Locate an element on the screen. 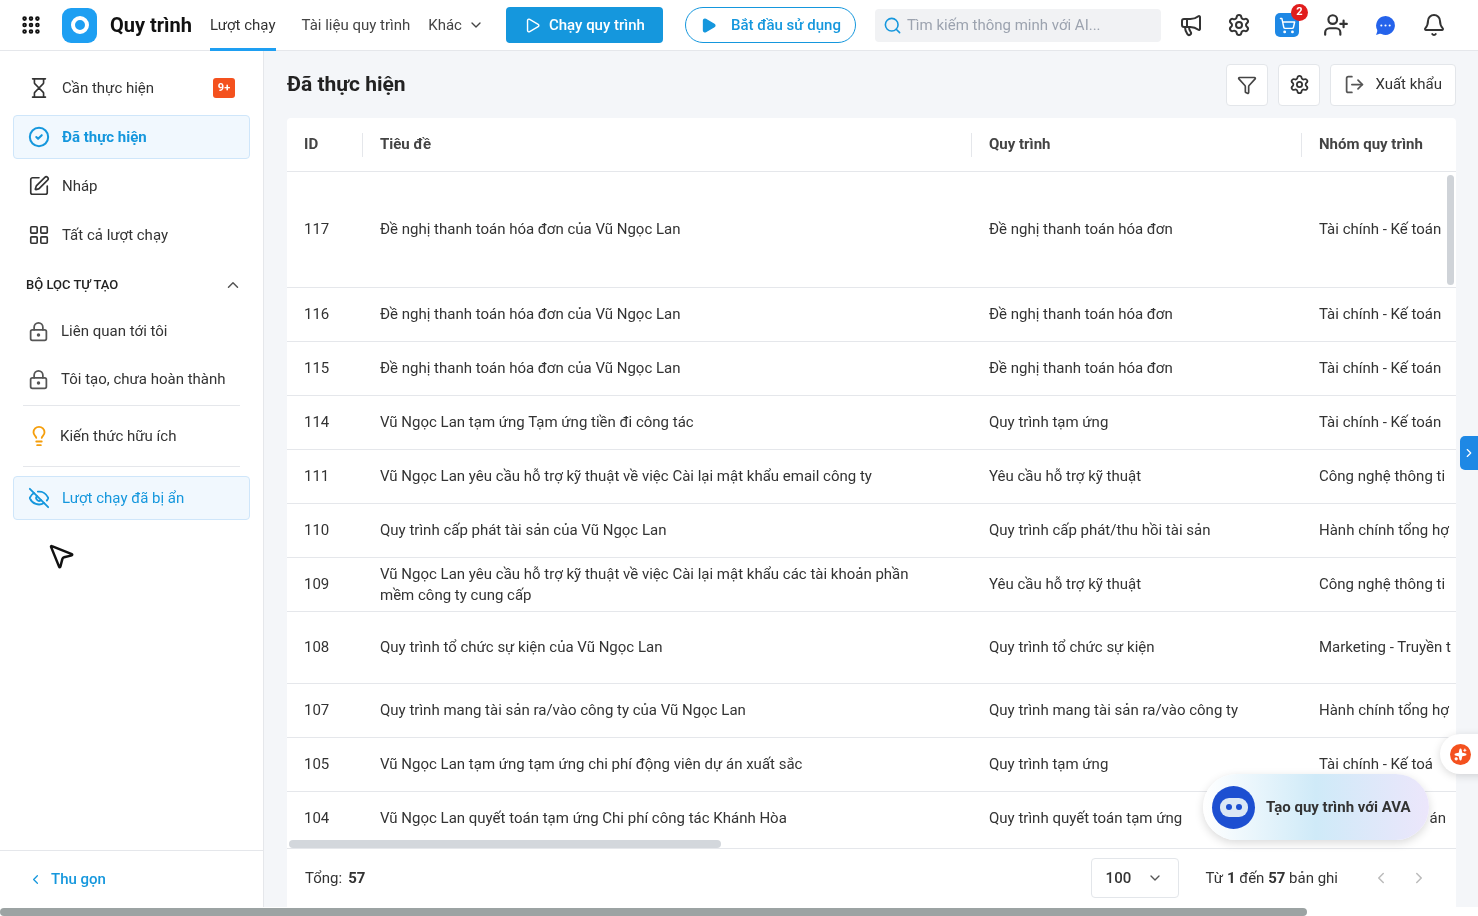 This screenshot has height=916, width=1478. page-title: Đã thực hiện is located at coordinates (346, 84).